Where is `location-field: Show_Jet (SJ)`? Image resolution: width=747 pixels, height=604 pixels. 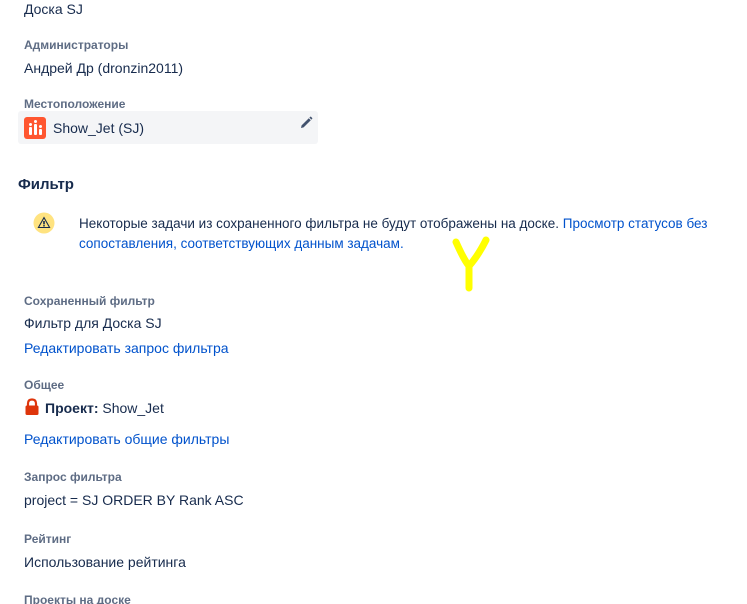
location-field: Show_Jet (SJ) is located at coordinates (168, 127).